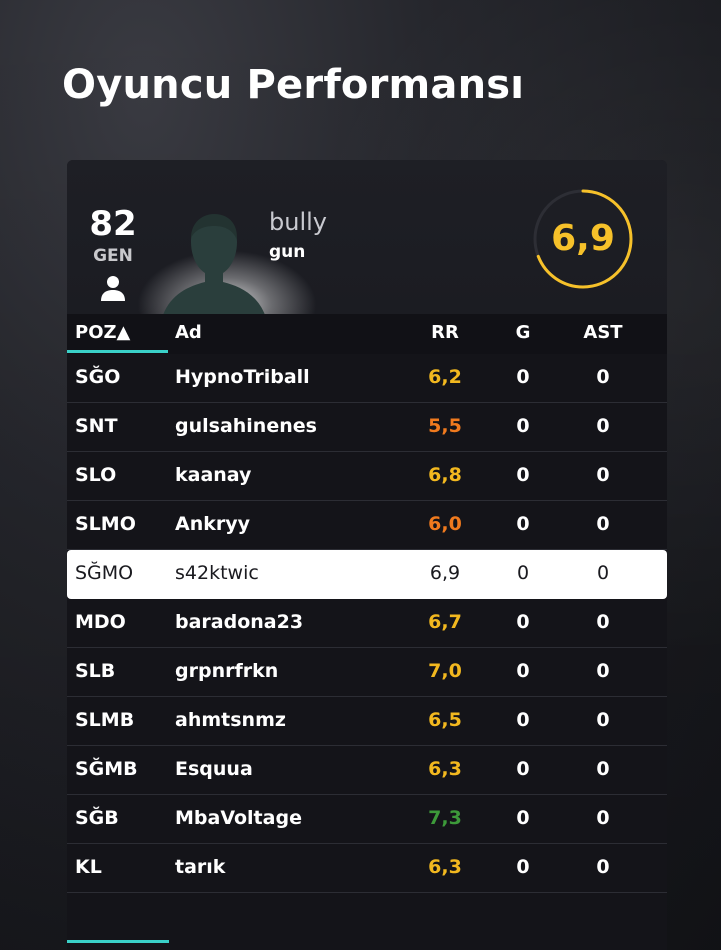 The height and width of the screenshot is (950, 721). Describe the element at coordinates (213, 475) in the screenshot. I see `player-name-cell: kaanay` at that location.